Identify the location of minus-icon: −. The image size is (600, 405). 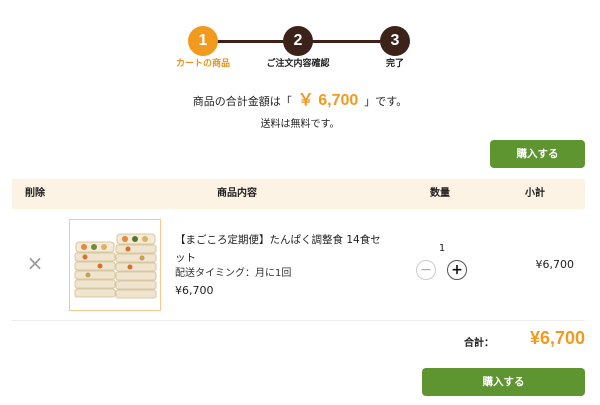
(426, 270).